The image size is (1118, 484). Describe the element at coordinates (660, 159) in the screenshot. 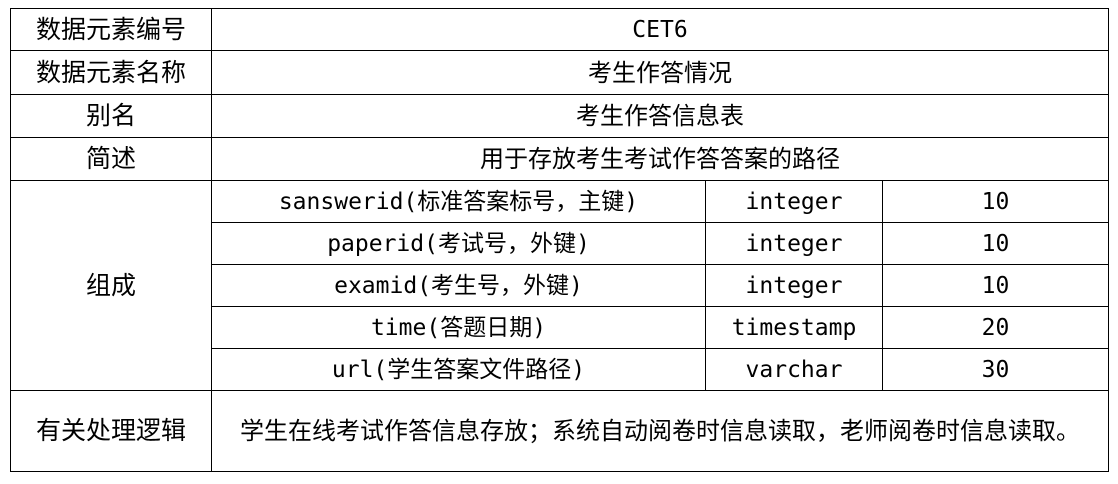

I see `description-value: 用于存放考生考试作答答案的路径` at that location.